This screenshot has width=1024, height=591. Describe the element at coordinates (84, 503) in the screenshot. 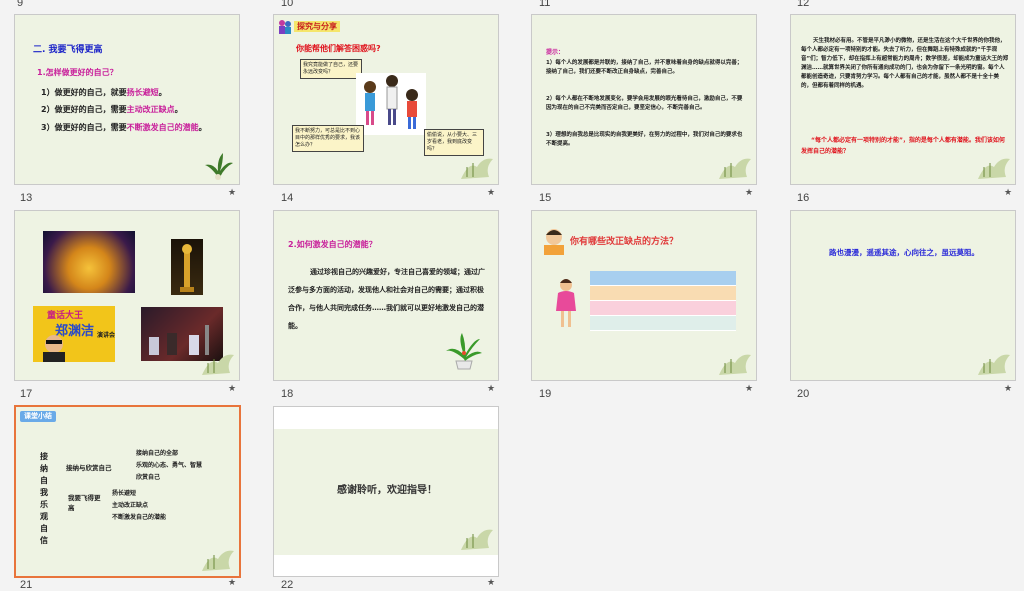

I see `summary-branch: 我要飞得更高` at that location.